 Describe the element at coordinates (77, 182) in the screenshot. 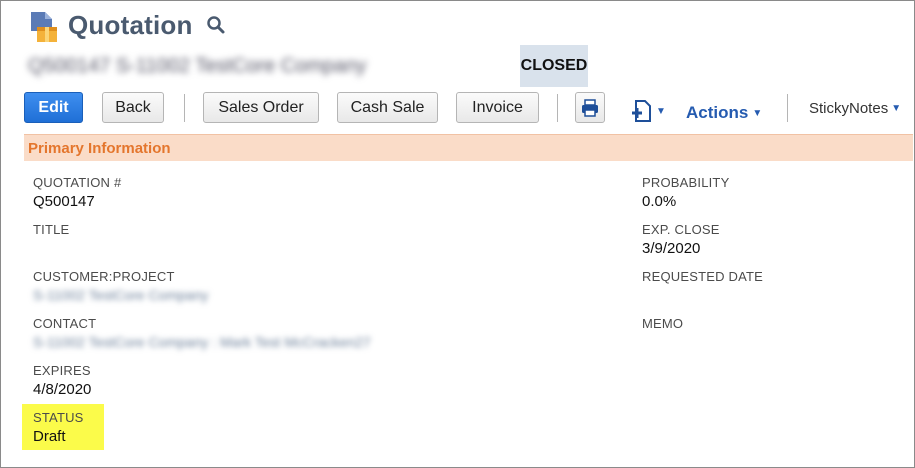

I see `field-label: QUOTATION #` at that location.